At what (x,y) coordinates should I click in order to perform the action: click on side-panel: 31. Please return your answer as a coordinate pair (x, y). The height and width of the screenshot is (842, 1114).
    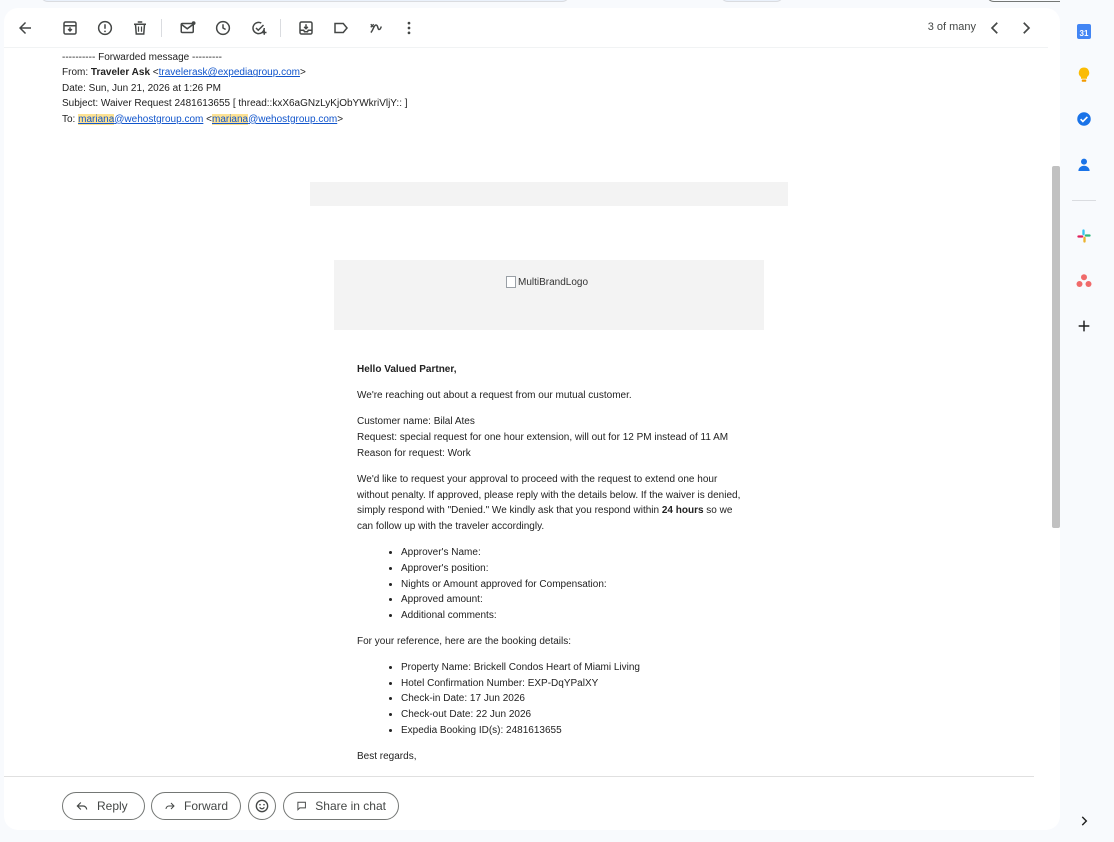
    Looking at the image, I should click on (1087, 421).